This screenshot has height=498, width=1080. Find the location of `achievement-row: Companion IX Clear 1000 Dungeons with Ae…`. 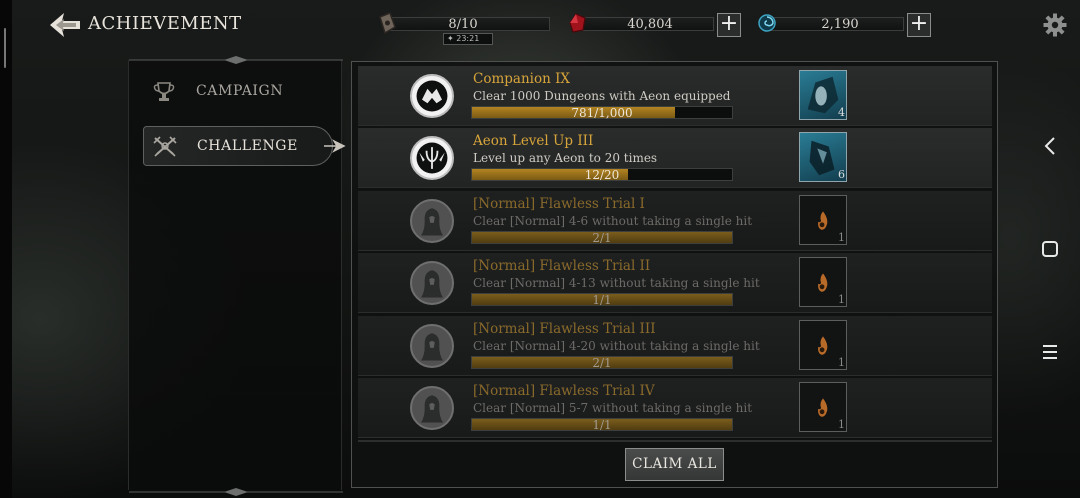

achievement-row: Companion IX Clear 1000 Dungeons with Ae… is located at coordinates (675, 96).